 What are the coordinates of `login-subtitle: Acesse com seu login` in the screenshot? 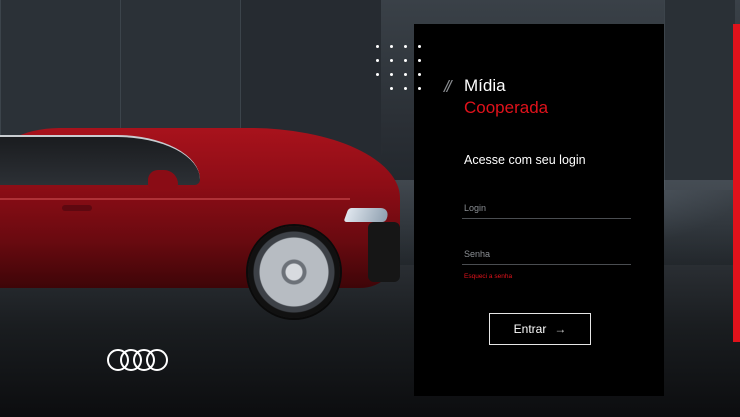 It's located at (525, 160).